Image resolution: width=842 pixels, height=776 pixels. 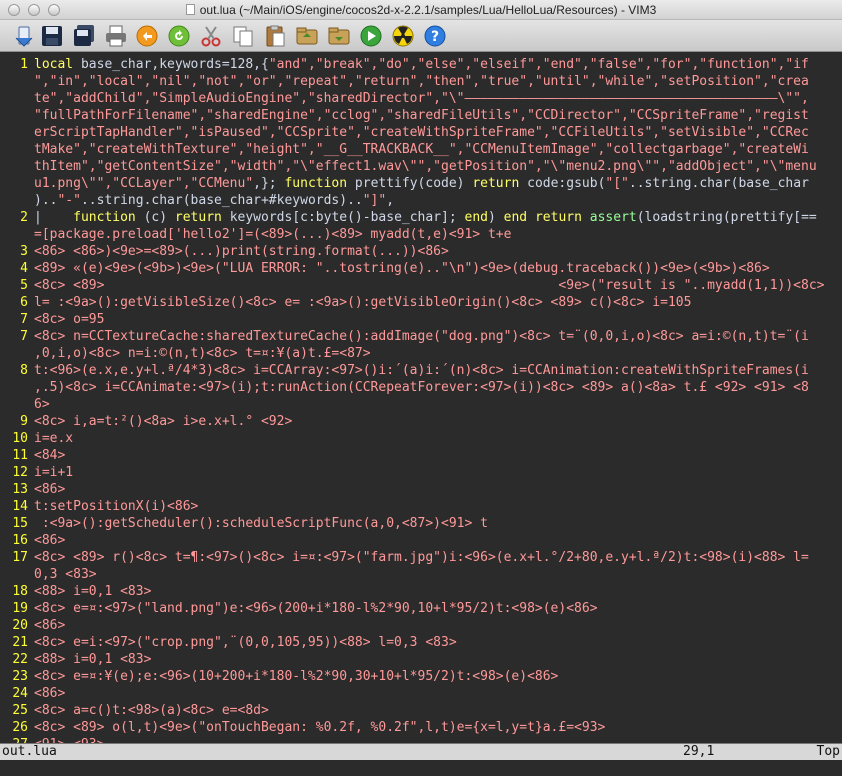 I want to click on code-line: 14 t:setPositionX(i)<86>, so click(x=421, y=506).